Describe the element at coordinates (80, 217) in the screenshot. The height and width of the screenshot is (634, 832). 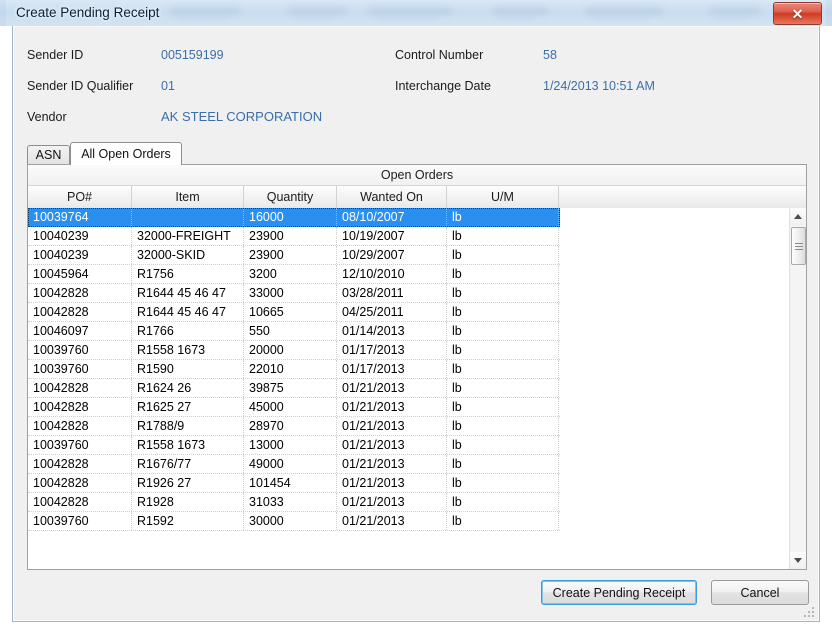
I see `table-cell-po: 10039764` at that location.